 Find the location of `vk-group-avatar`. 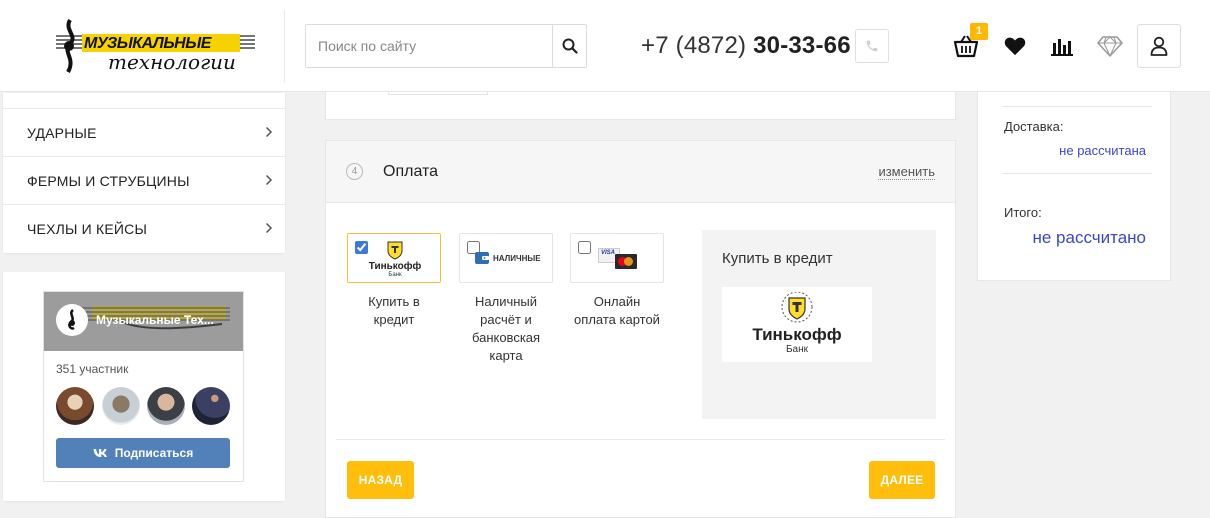

vk-group-avatar is located at coordinates (72, 320).